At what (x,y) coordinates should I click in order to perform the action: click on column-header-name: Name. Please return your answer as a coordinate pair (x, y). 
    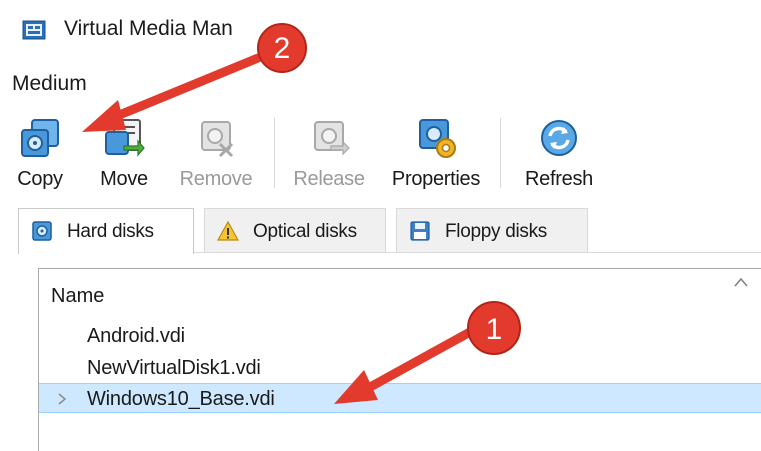
    Looking at the image, I should click on (77, 296).